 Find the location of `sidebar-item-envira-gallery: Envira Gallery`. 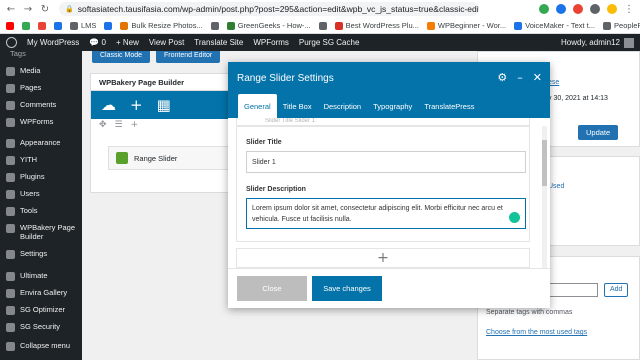

sidebar-item-envira-gallery: Envira Gallery is located at coordinates (41, 293).